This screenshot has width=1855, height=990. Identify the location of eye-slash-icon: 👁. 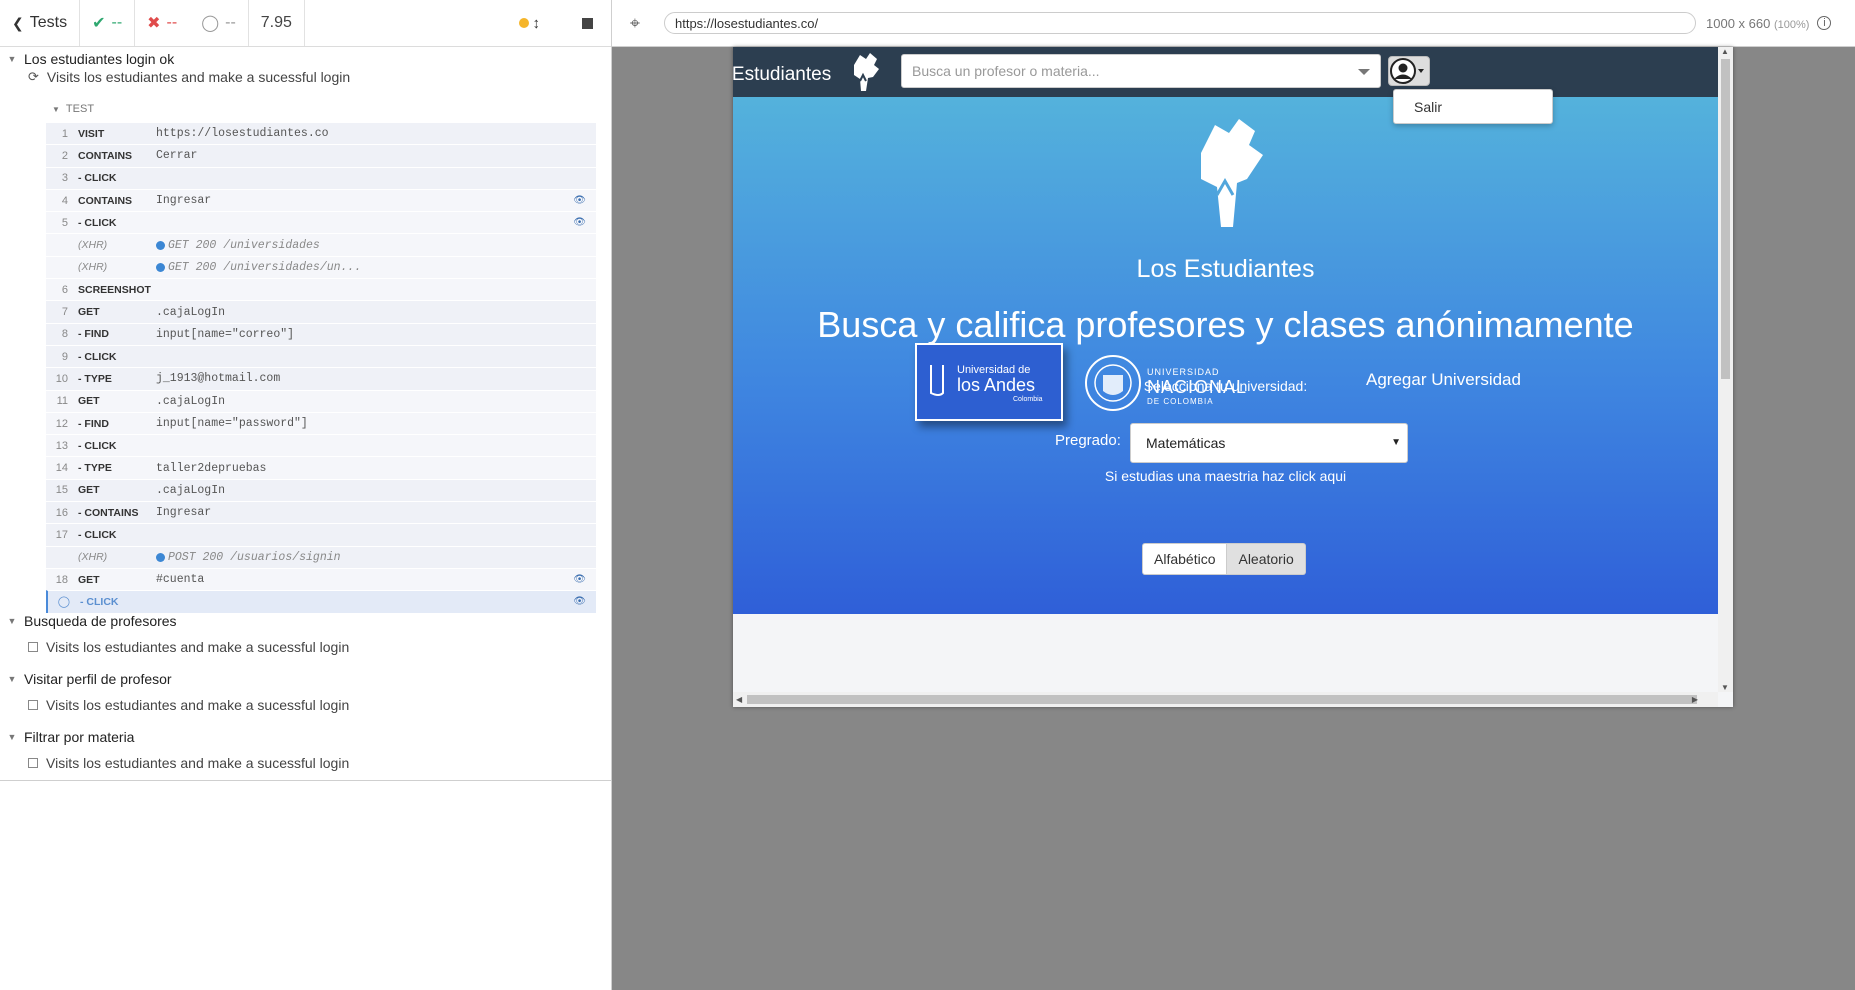
(579, 602).